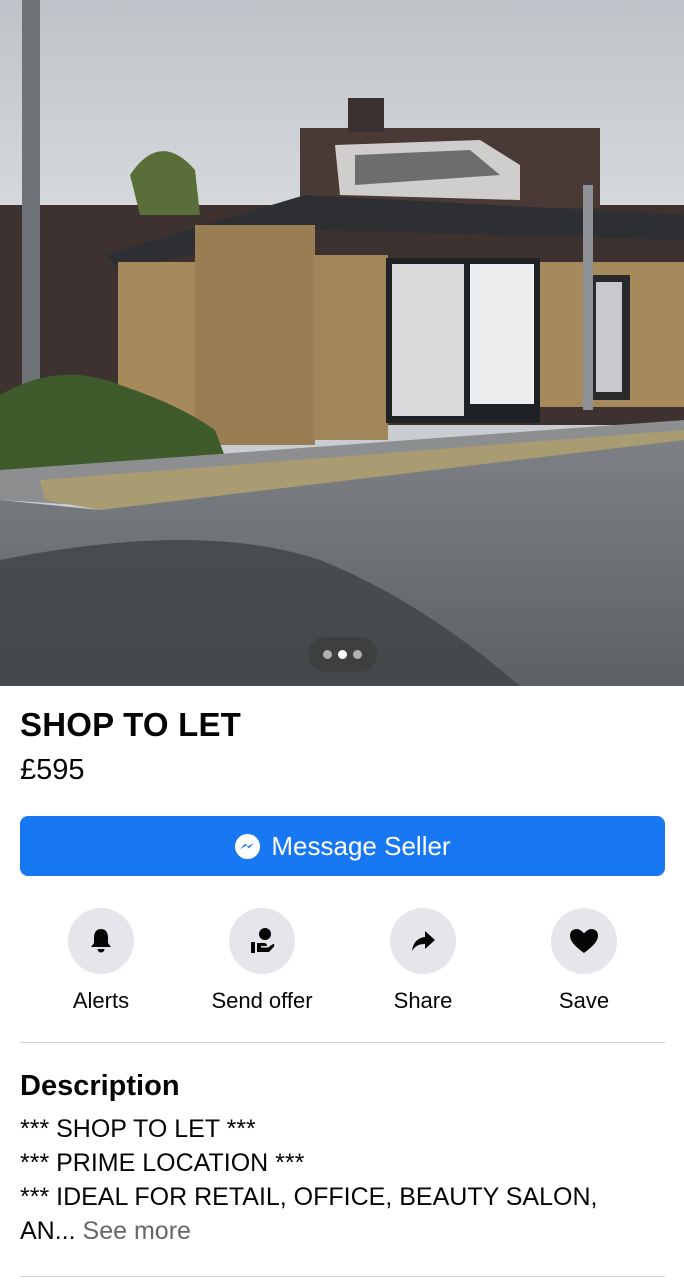  I want to click on save-label: Save, so click(584, 1000).